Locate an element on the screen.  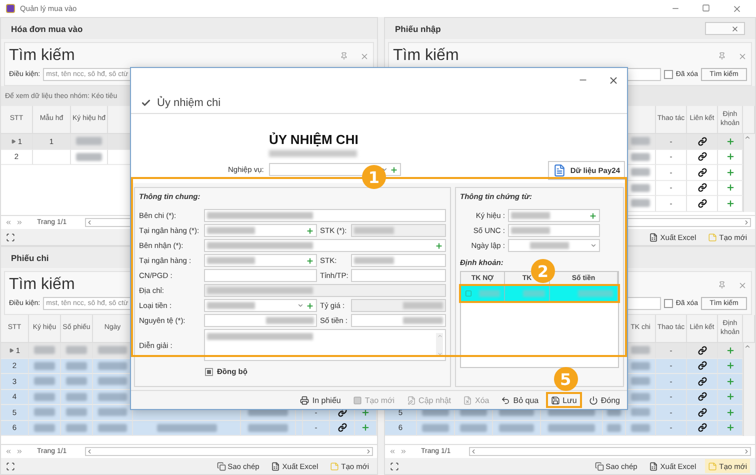
search-title: Tìm kiếm is located at coordinates (426, 56).